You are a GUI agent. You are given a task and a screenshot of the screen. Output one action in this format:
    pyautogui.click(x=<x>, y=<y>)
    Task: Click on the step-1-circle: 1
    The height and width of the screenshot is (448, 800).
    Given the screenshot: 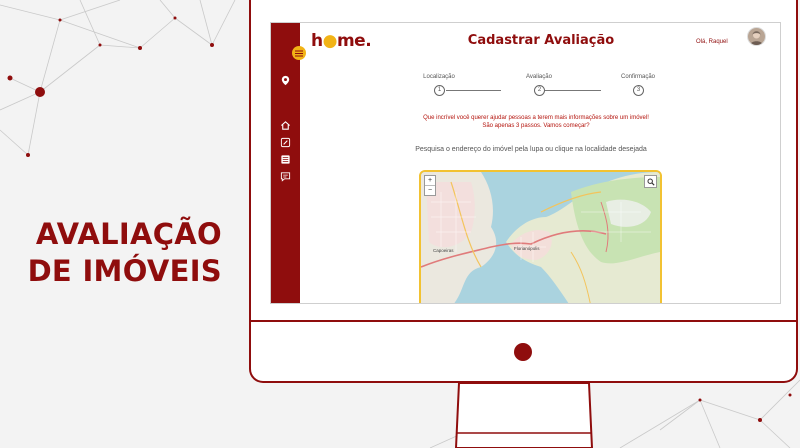 What is the action you would take?
    pyautogui.click(x=439, y=90)
    